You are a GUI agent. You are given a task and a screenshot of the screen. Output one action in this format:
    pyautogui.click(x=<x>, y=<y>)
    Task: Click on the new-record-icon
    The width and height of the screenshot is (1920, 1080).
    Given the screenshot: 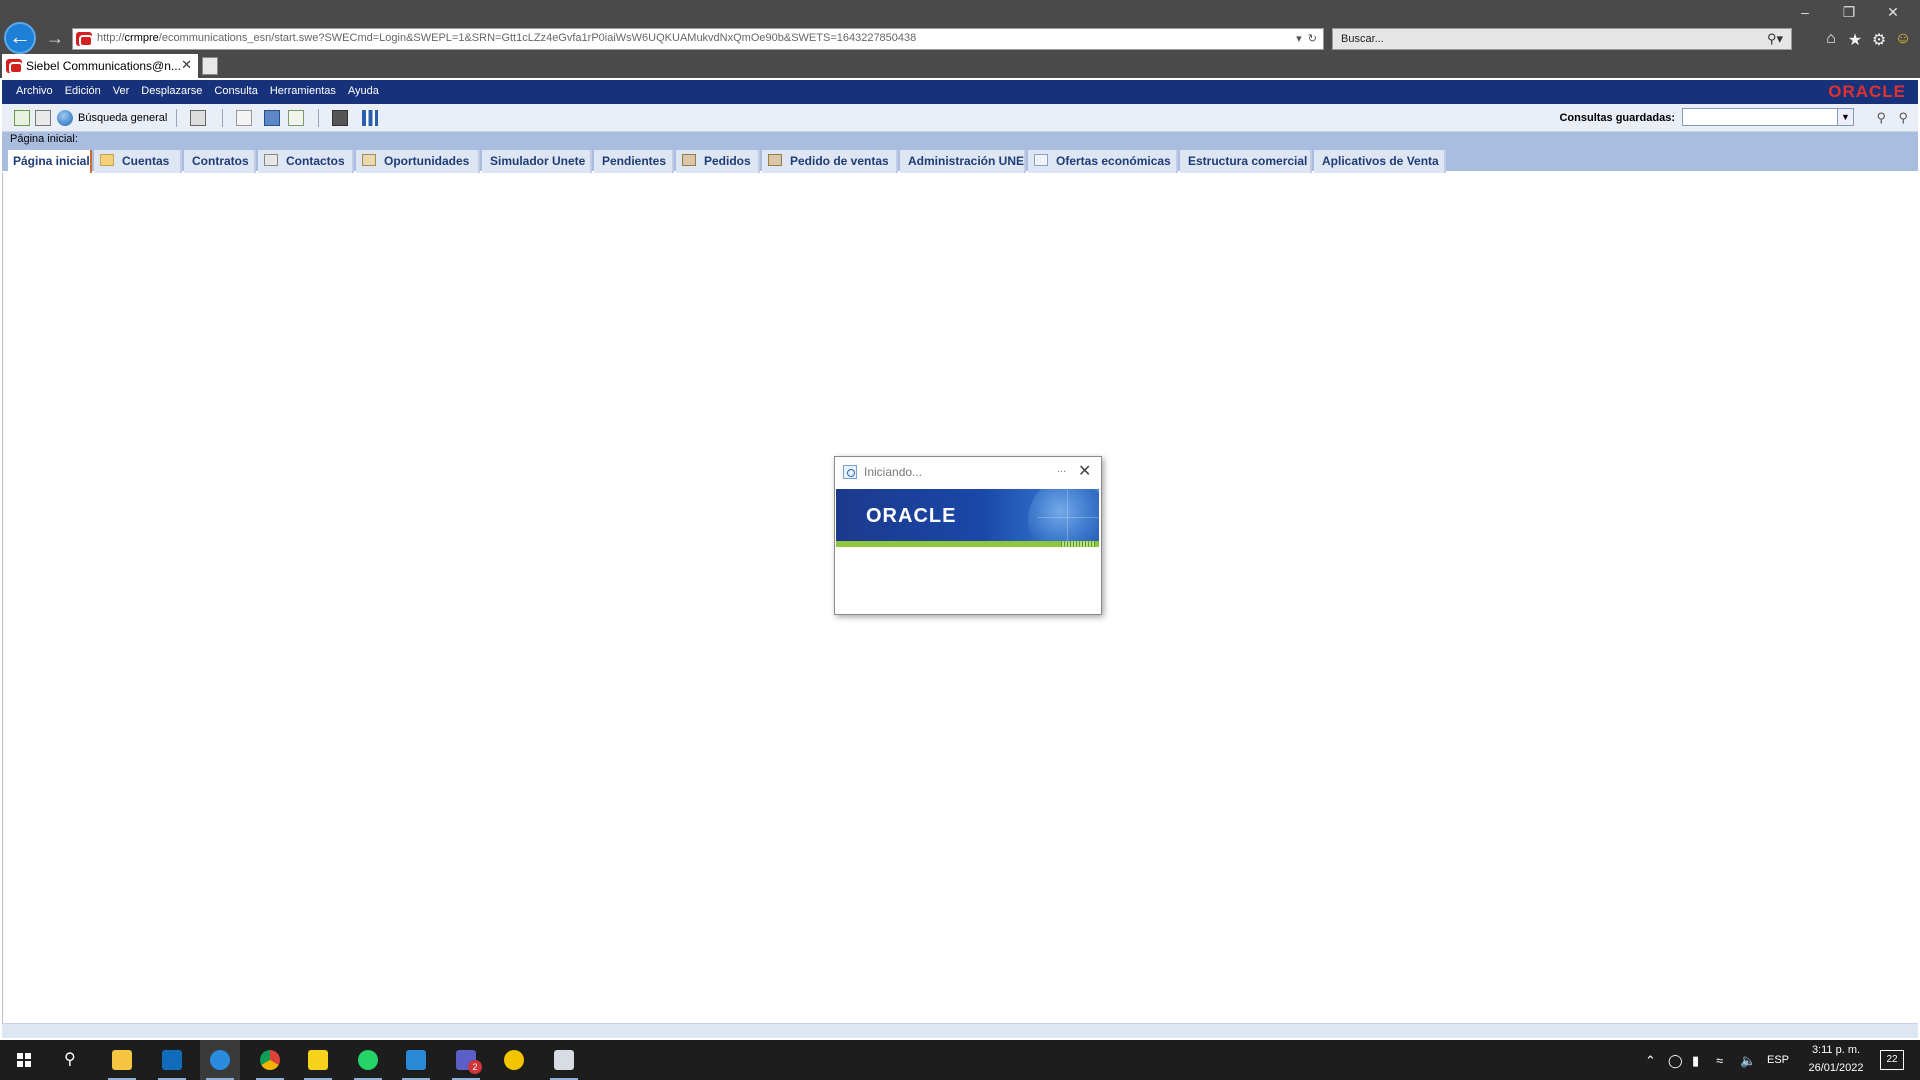 What is the action you would take?
    pyautogui.click(x=22, y=118)
    